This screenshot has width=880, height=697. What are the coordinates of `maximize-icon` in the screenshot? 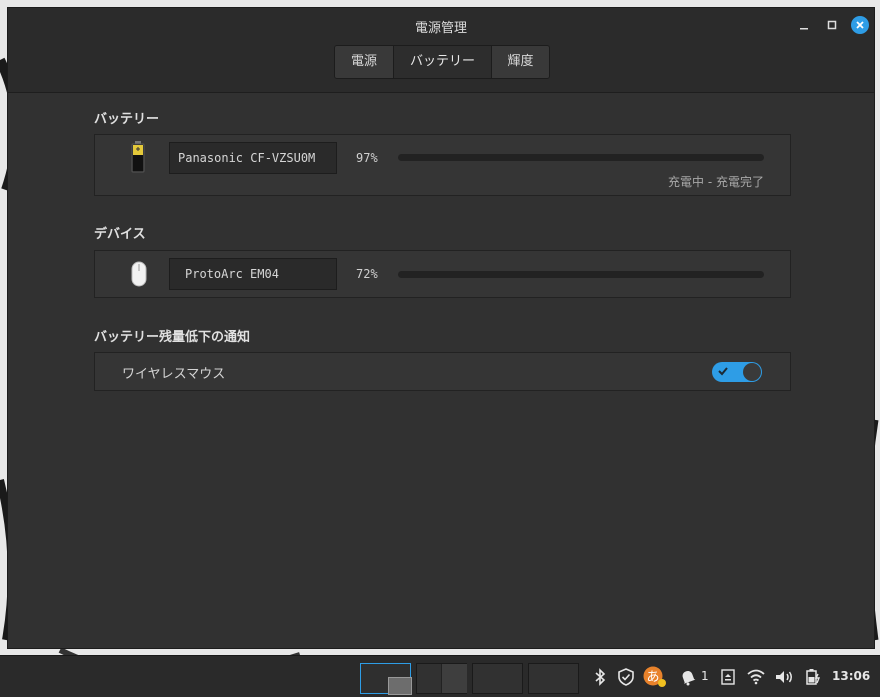 It's located at (832, 25).